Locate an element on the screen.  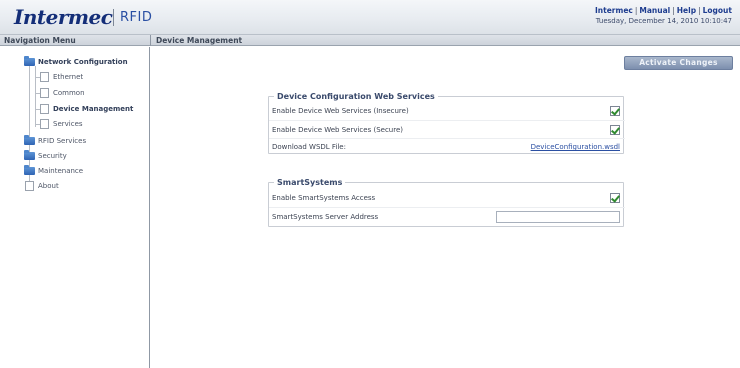
wsdl-label: Download WSDL File: is located at coordinates (309, 147).